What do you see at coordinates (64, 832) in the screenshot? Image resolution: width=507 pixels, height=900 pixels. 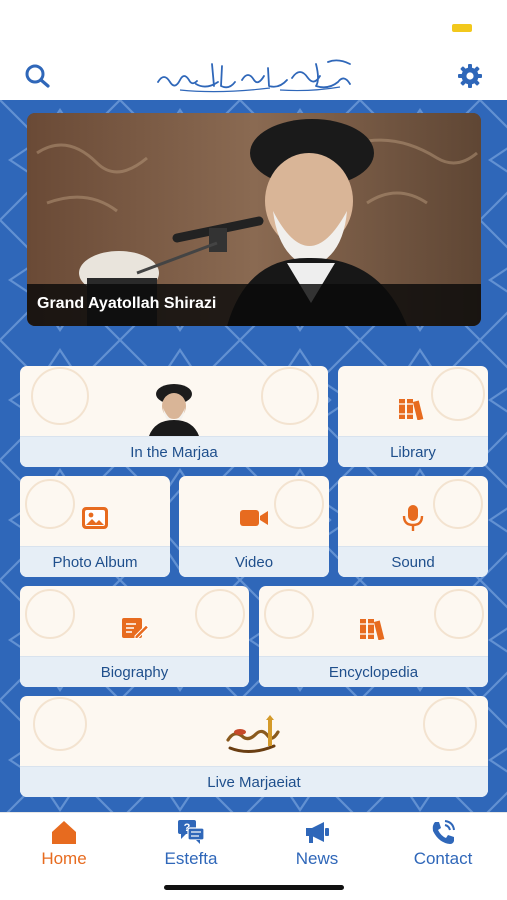 I see `home-icon` at bounding box center [64, 832].